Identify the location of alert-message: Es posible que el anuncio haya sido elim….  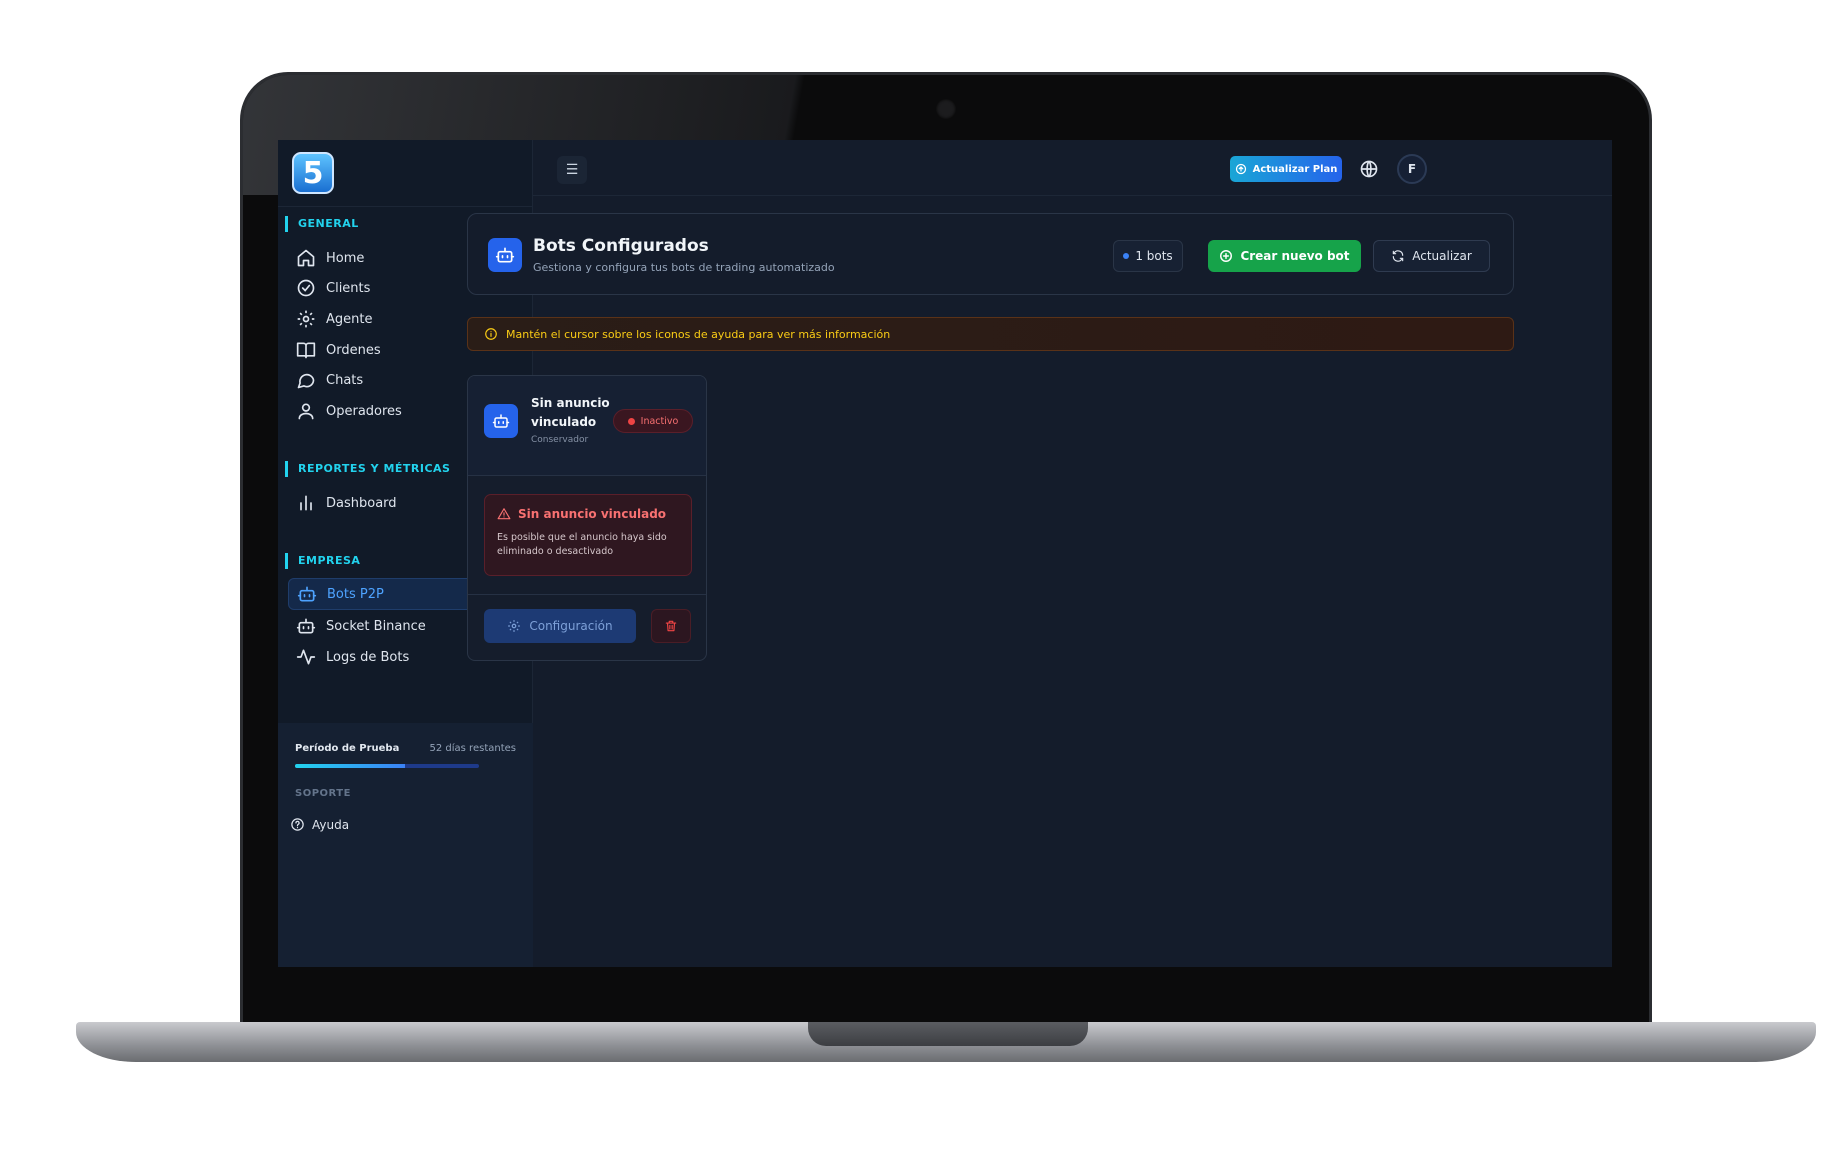
(582, 544).